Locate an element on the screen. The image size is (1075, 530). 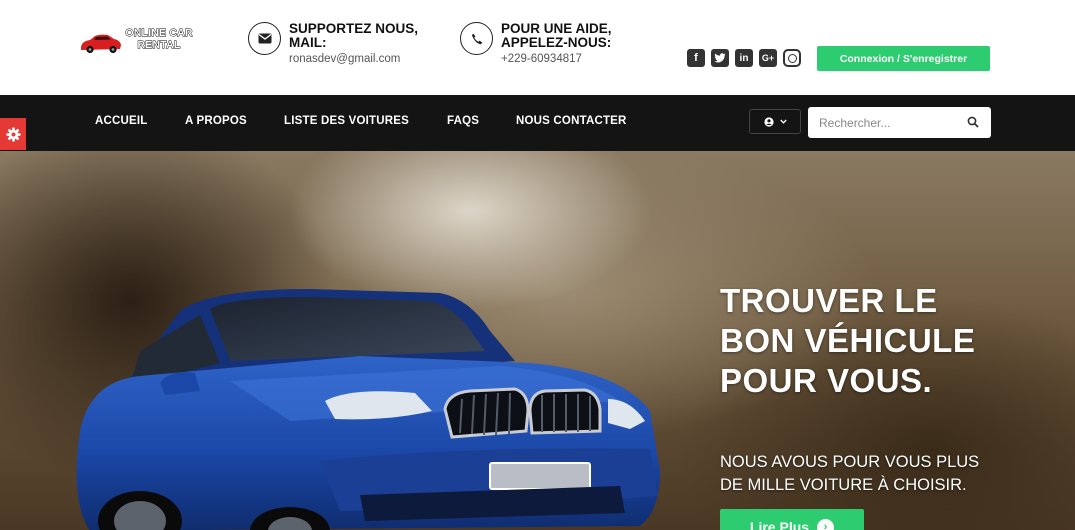
read-more-label: Lire Plus is located at coordinates (779, 524).